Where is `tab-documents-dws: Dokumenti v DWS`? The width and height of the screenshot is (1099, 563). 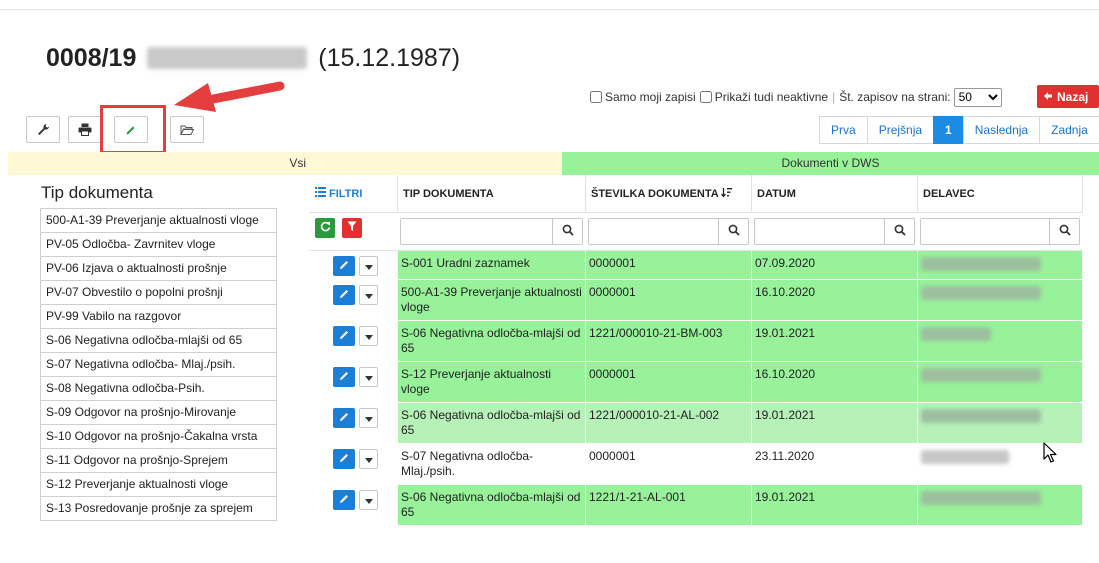
tab-documents-dws: Dokumenti v DWS is located at coordinates (830, 163).